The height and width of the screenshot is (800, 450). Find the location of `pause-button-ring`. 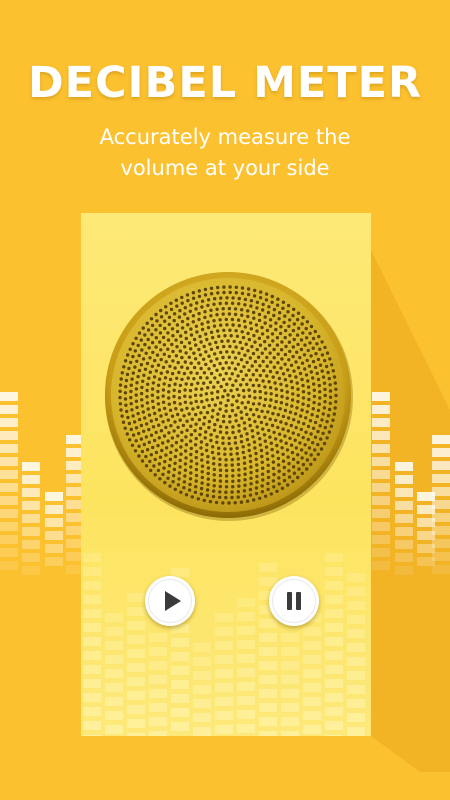

pause-button-ring is located at coordinates (294, 601).